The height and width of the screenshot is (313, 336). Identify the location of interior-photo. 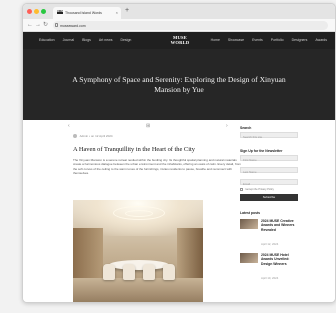
(138, 251).